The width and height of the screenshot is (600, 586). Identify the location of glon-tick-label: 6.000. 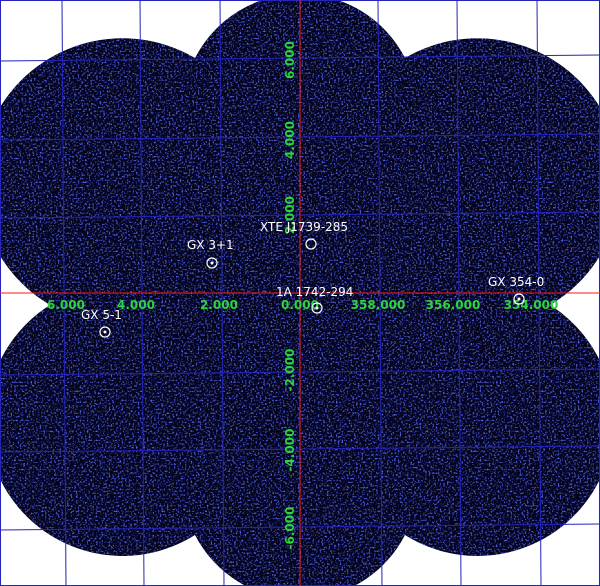
(66, 305).